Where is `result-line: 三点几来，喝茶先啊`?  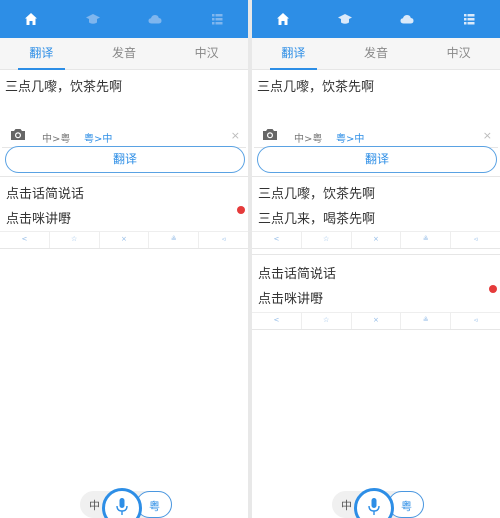 result-line: 三点几来，喝茶先啊 is located at coordinates (317, 219).